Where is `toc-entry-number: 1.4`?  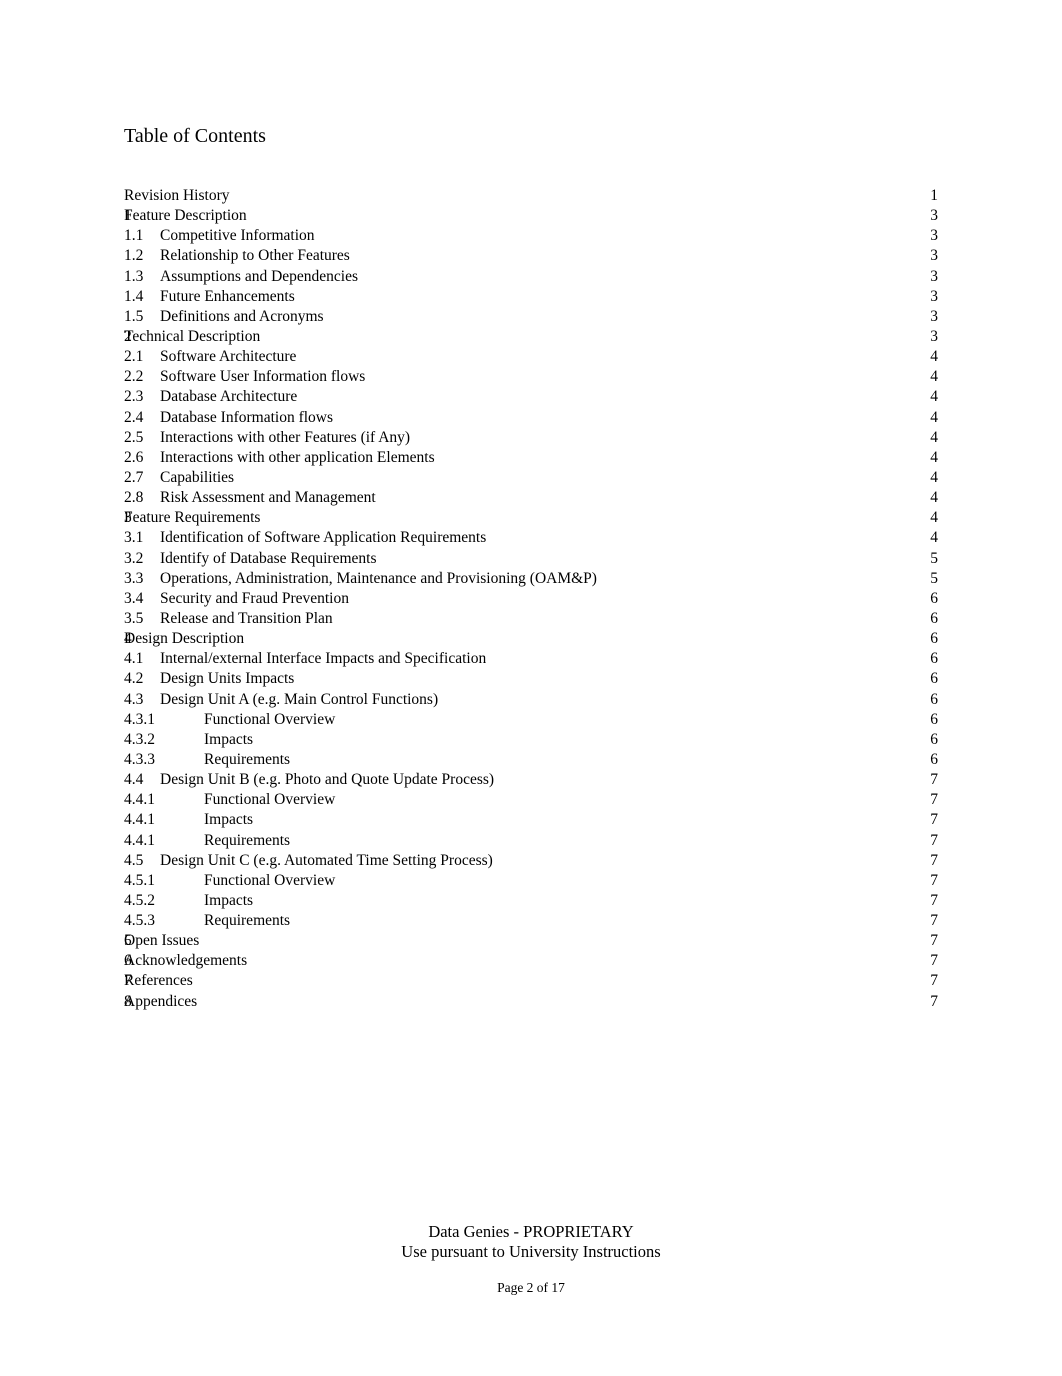
toc-entry-number: 1.4 is located at coordinates (134, 296).